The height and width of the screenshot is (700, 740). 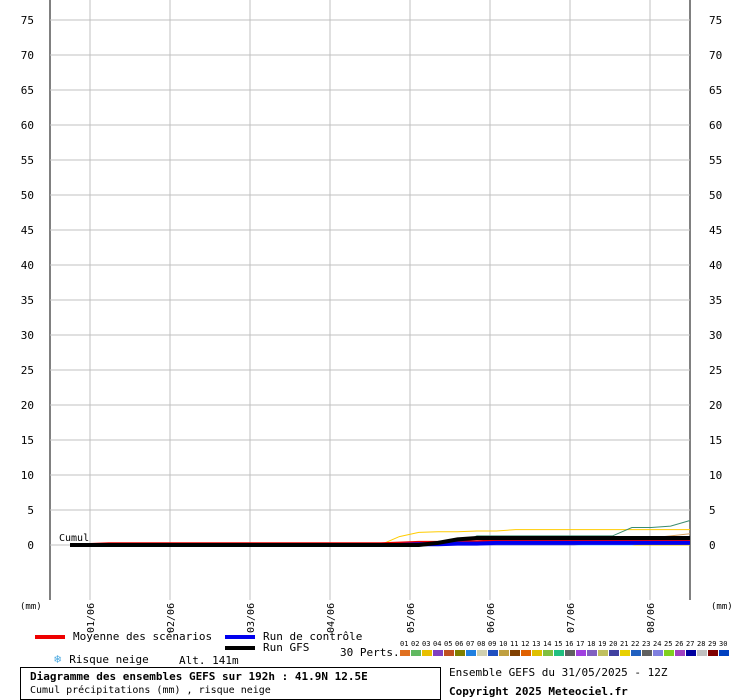 I want to click on x-tick-label: 03/06, so click(x=251, y=618).